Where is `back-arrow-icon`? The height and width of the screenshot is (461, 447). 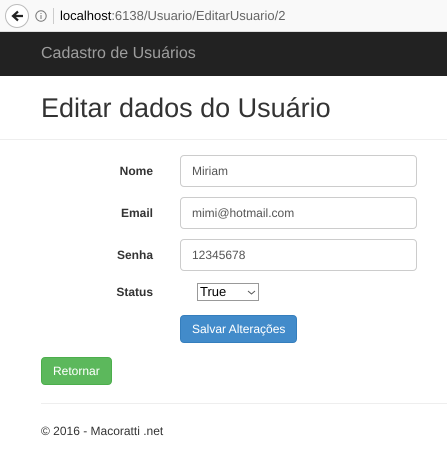
back-arrow-icon is located at coordinates (17, 16).